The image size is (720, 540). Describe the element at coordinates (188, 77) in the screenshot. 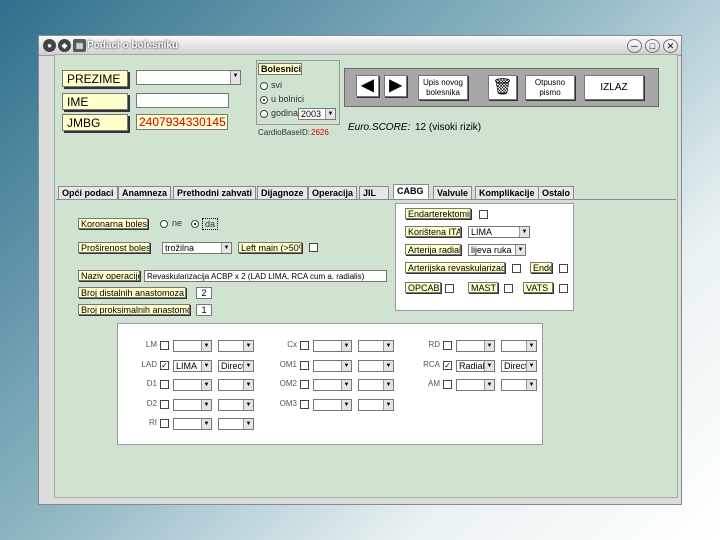

I see `prezime-combo: ▼` at that location.